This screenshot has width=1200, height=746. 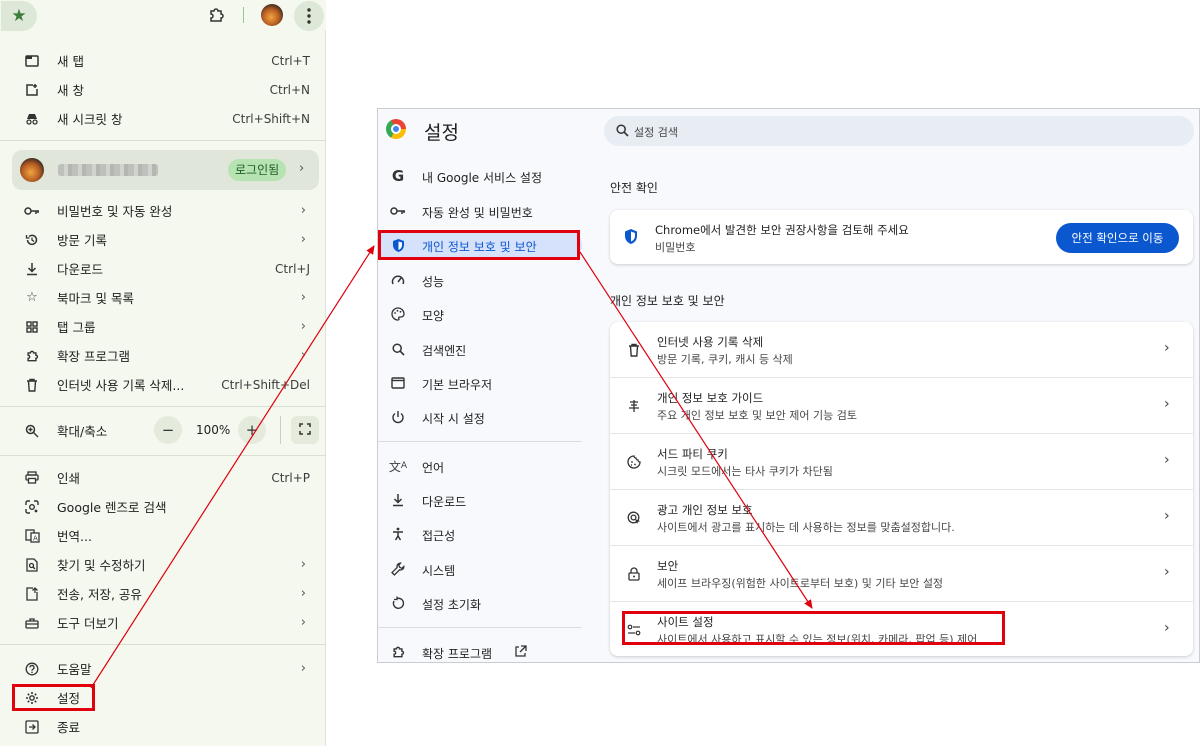 I want to click on row-subtitle: 사이트에서 광고를 표시하는 데 사용하는 정보를 맞춤설정합니다., so click(x=806, y=527).